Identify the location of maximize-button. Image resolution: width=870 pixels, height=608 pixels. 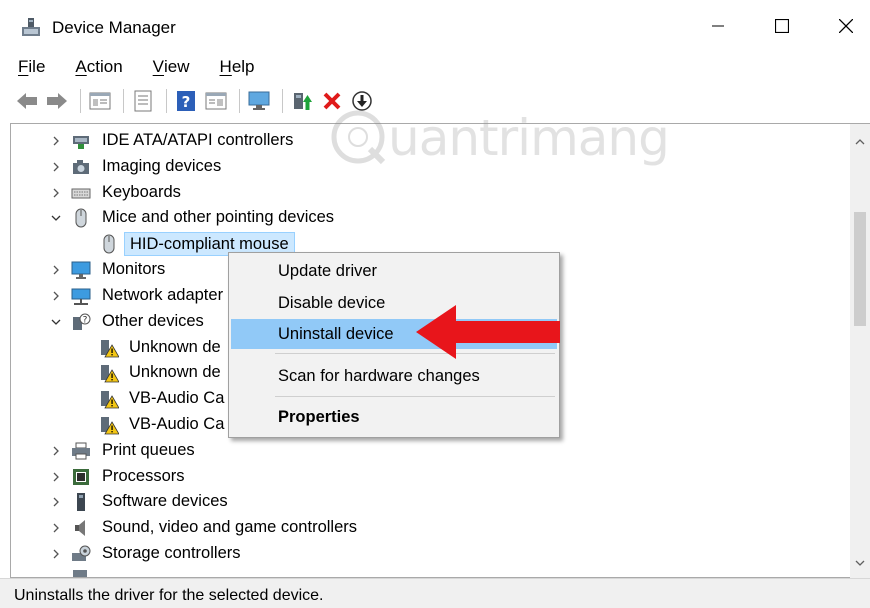
(782, 26).